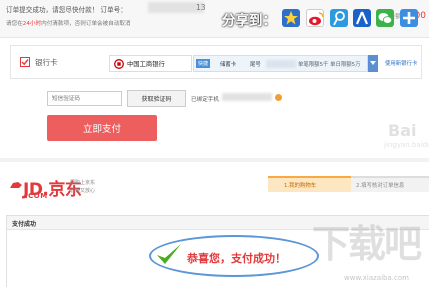 Image resolution: width=429 pixels, height=287 pixels. Describe the element at coordinates (278, 97) in the screenshot. I see `info-icon` at that location.